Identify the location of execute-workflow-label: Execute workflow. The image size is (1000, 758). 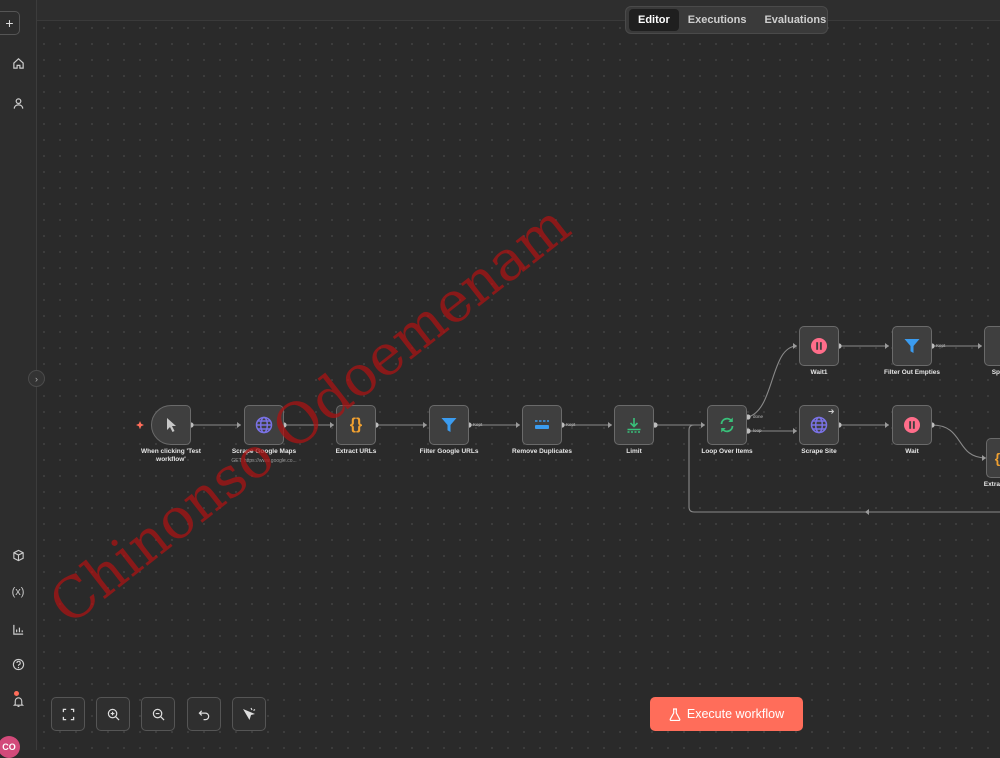
(735, 714).